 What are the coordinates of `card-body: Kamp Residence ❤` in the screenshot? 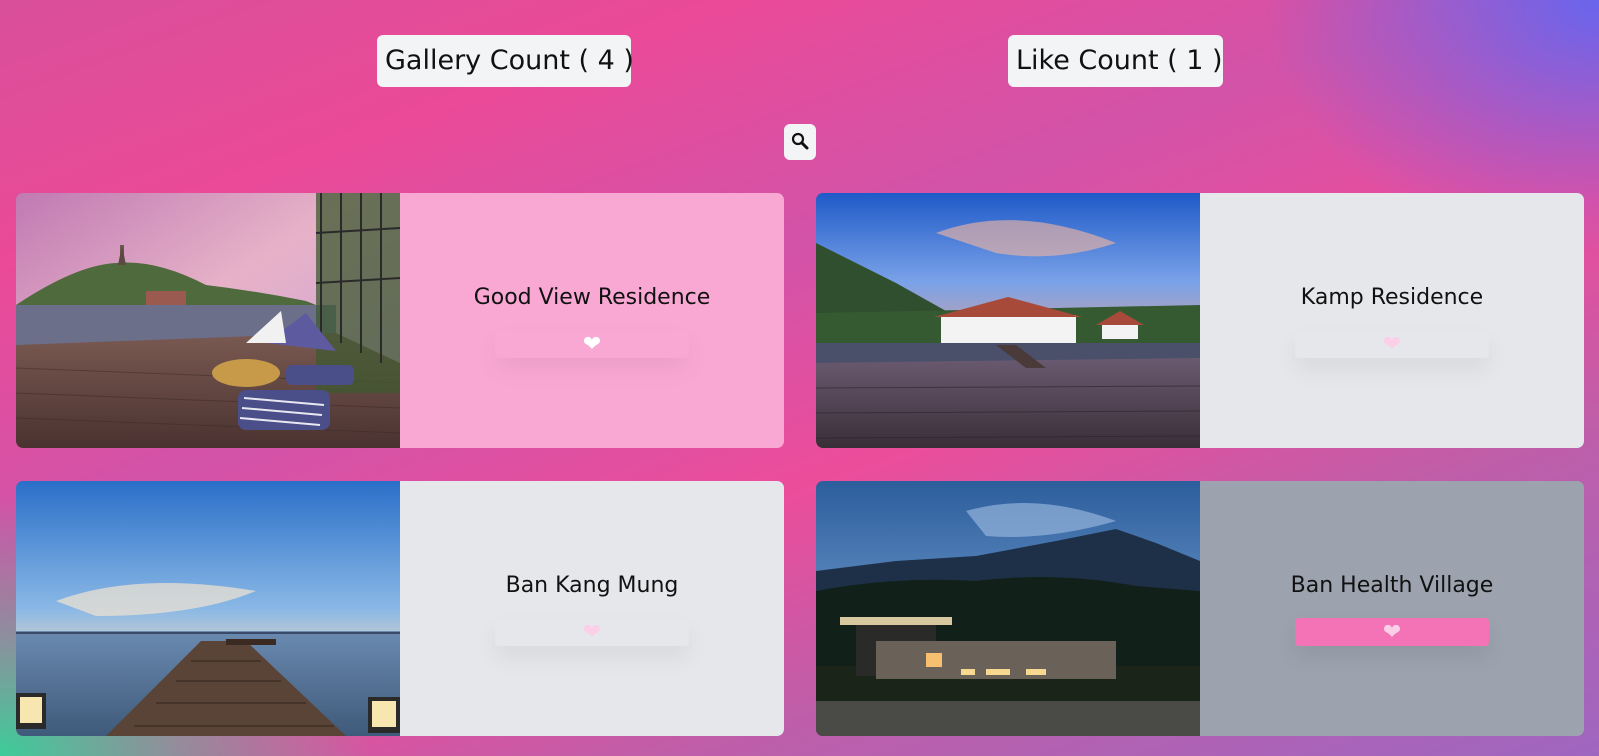 It's located at (1392, 320).